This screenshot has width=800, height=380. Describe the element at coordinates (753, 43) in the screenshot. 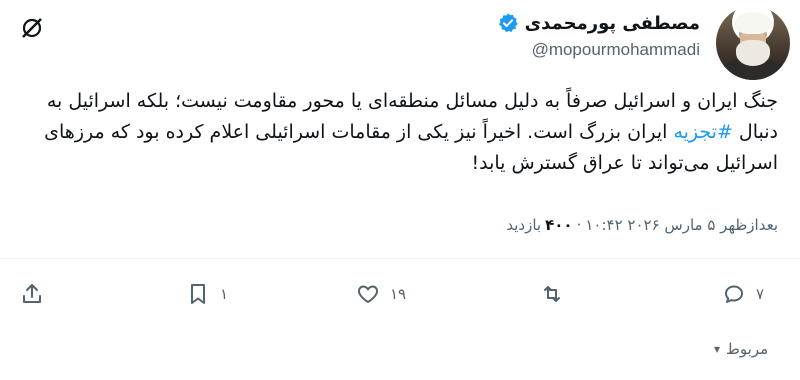

I see `avatar` at that location.